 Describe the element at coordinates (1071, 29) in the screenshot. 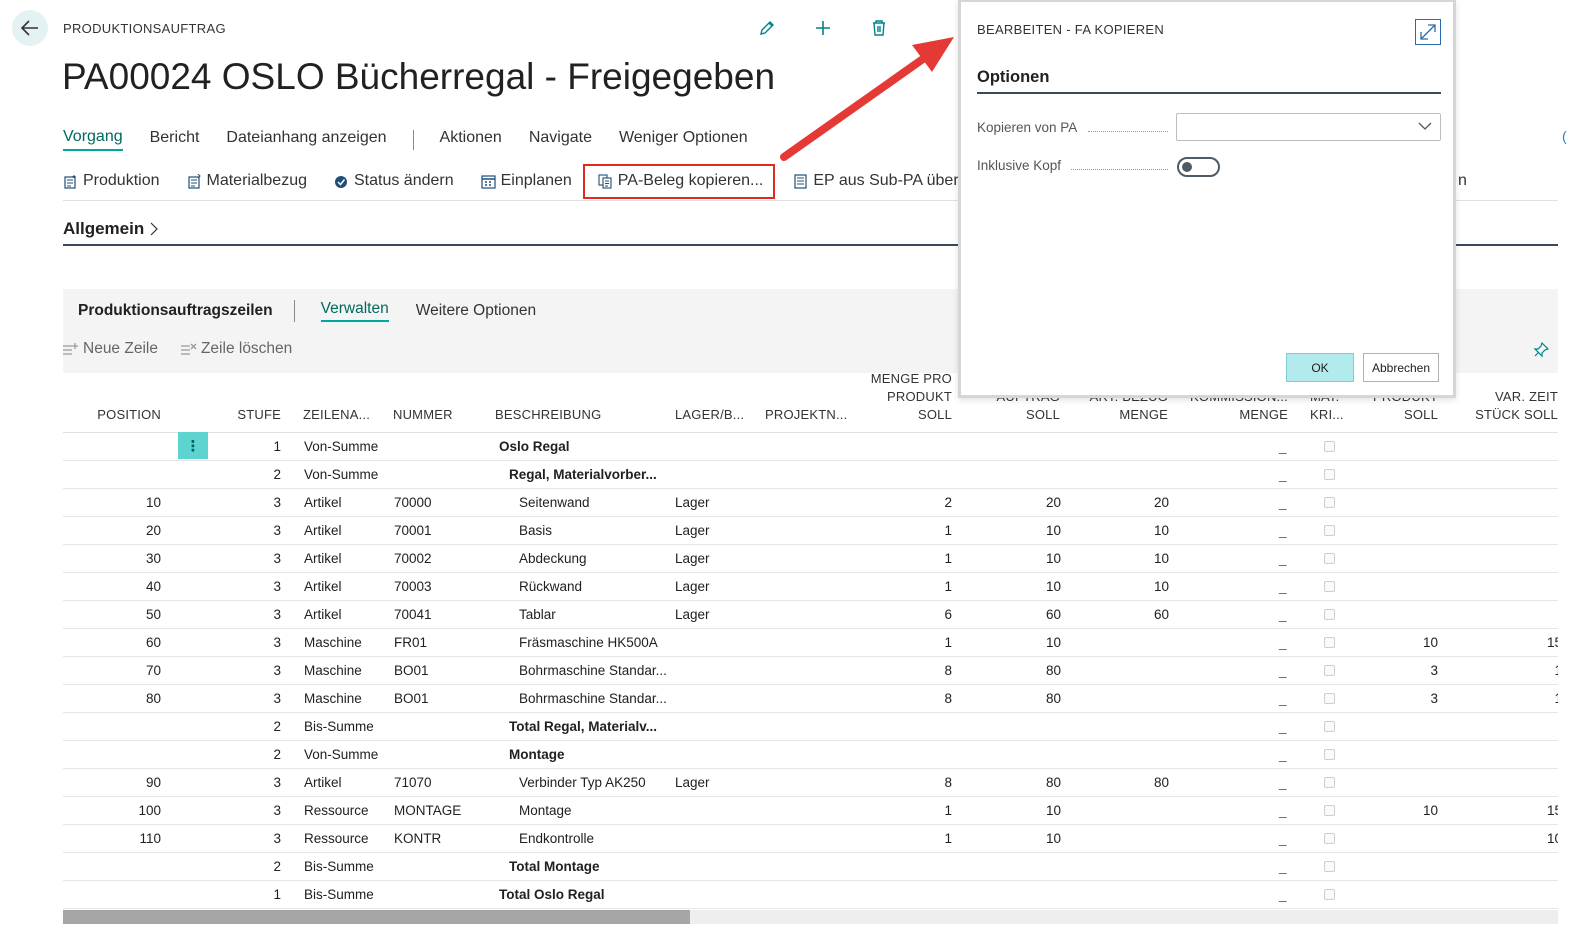

I see `dialog-title: BEARBEITEN - FA KOPIEREN` at that location.